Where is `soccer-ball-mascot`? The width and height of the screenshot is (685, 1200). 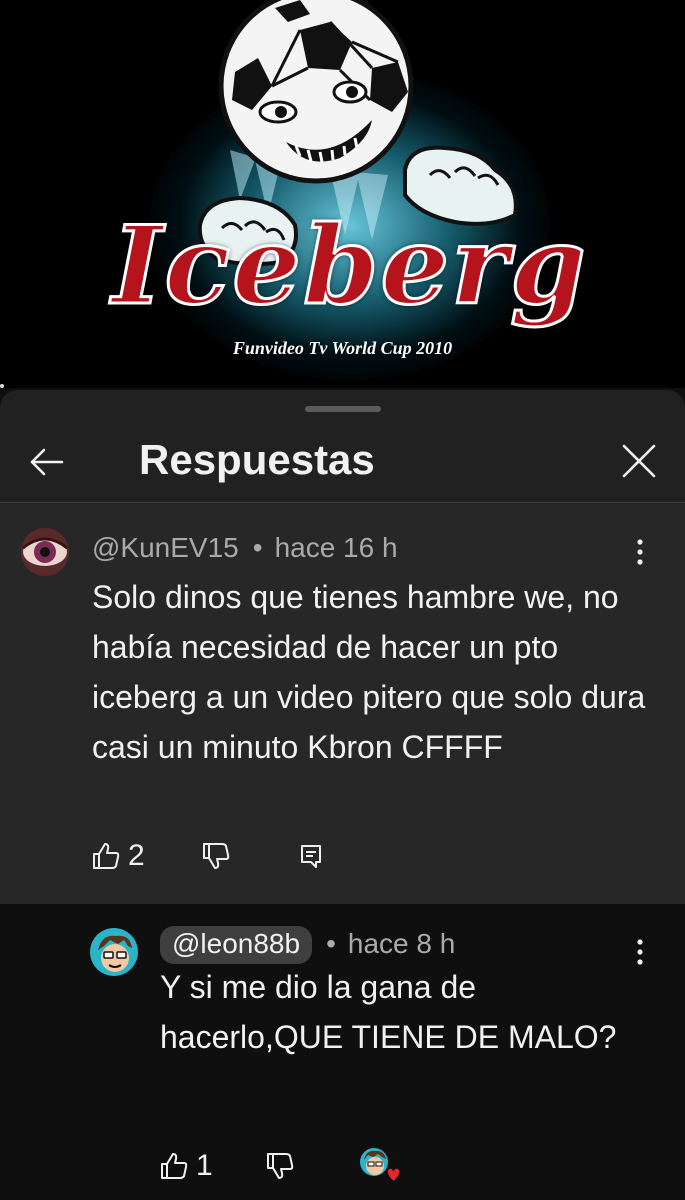
soccer-ball-mascot is located at coordinates (357, 133).